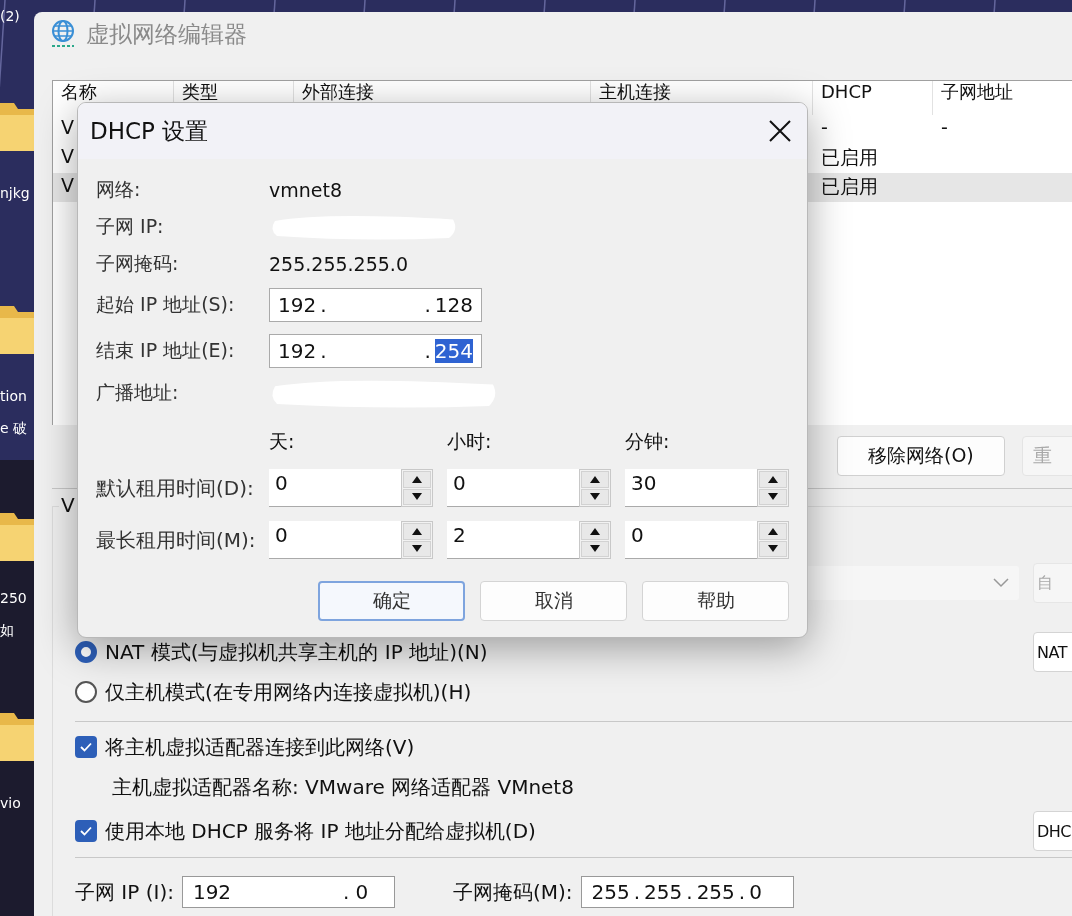 This screenshot has height=916, width=1072. Describe the element at coordinates (166, 350) in the screenshot. I see `field-label: 结束 IP 地址(E):` at that location.